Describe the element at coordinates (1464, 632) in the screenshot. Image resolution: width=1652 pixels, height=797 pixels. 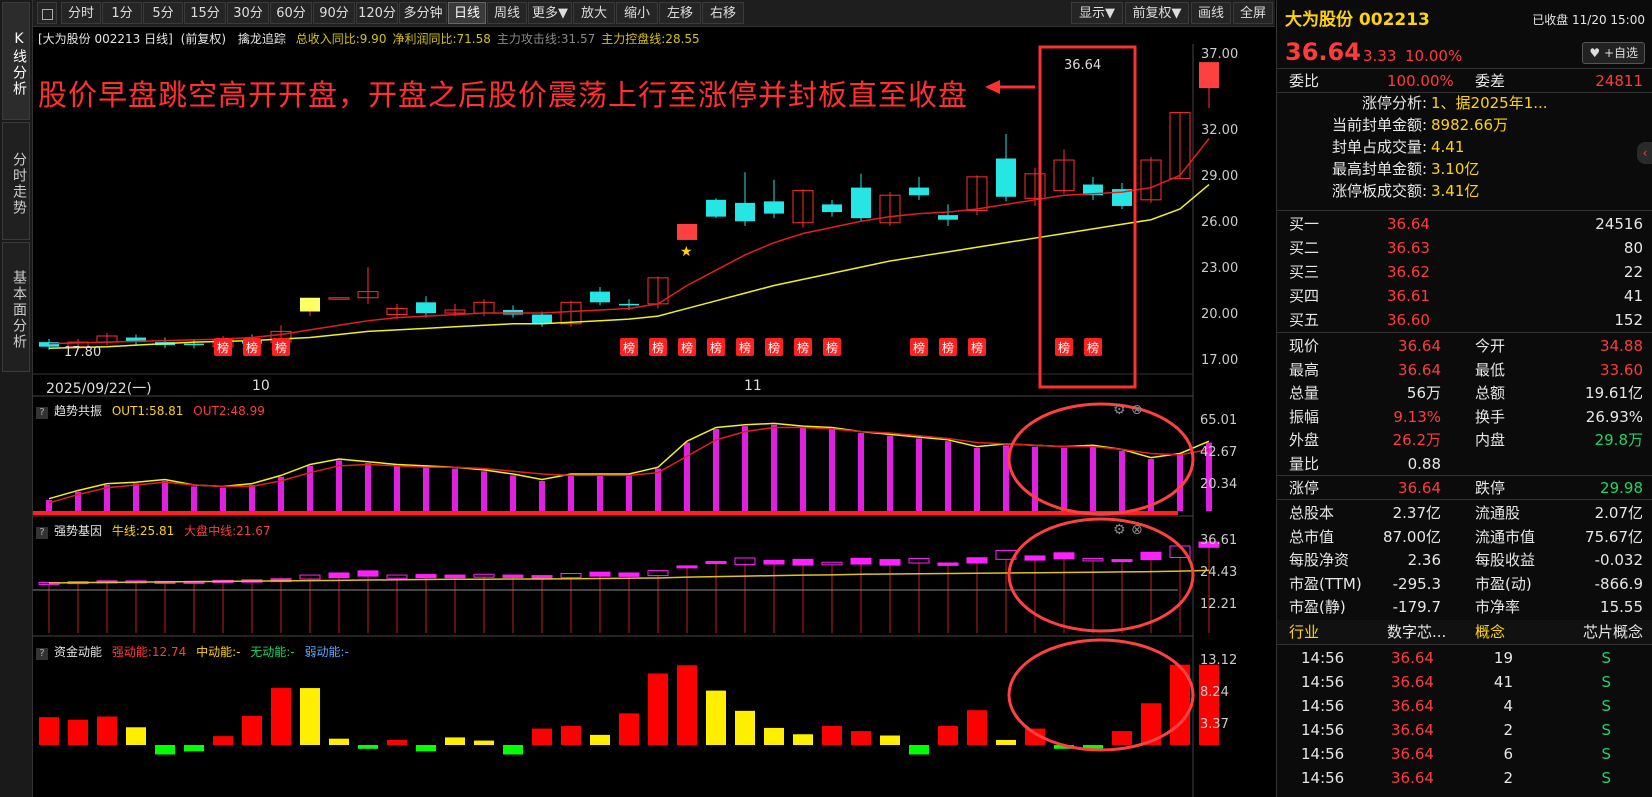
I see `industry-row: 行业 数字芯... 概念 芯片概念` at that location.